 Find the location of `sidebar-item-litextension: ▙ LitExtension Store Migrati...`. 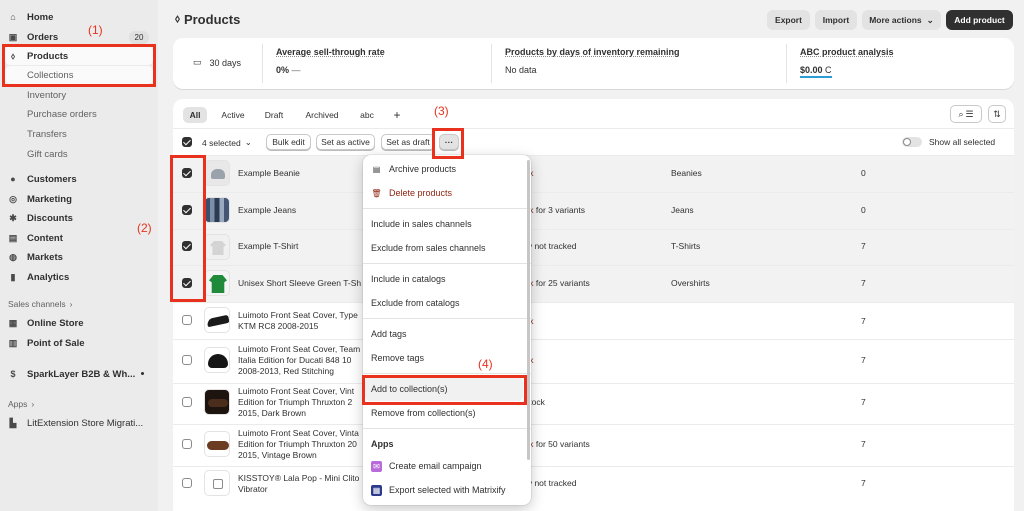

sidebar-item-litextension: ▙ LitExtension Store Migrati... is located at coordinates (76, 423).